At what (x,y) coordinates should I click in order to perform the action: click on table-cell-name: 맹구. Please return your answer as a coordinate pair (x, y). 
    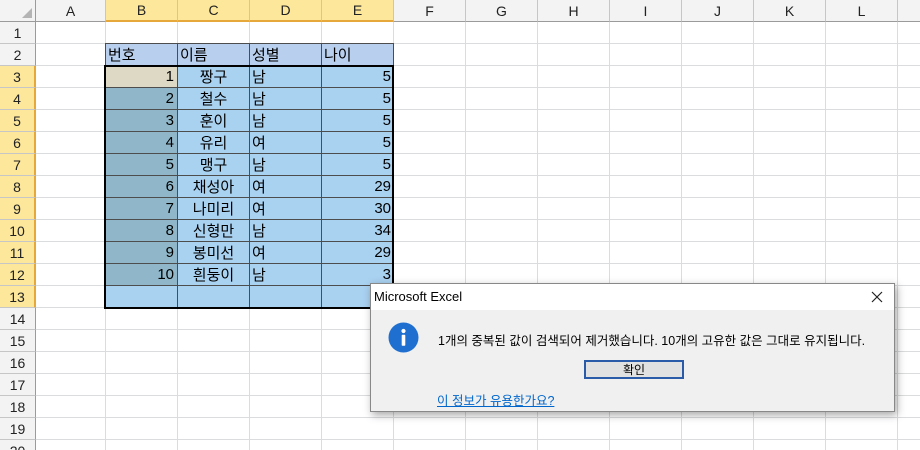
    Looking at the image, I should click on (213, 164).